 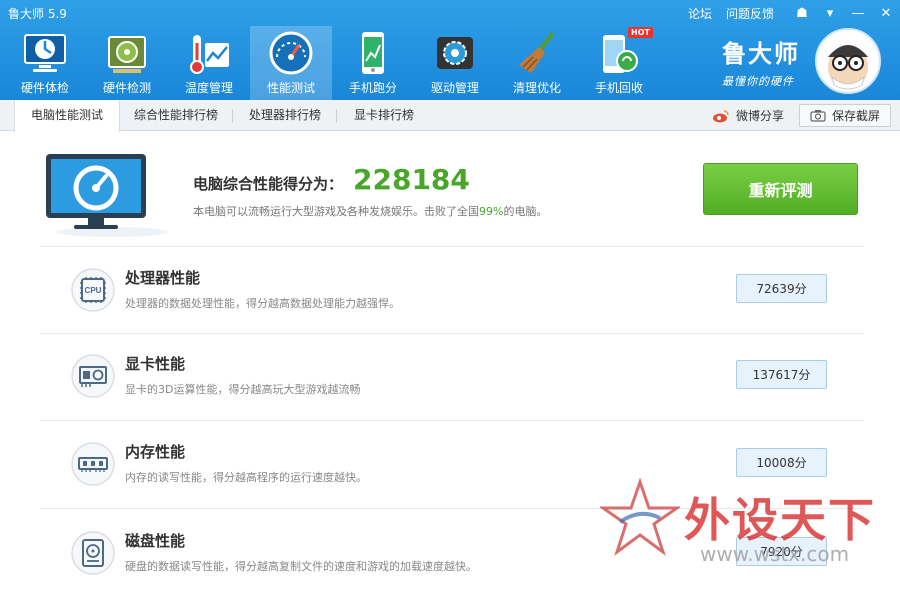 I want to click on watermark-text: 外设天下, so click(x=780, y=520).